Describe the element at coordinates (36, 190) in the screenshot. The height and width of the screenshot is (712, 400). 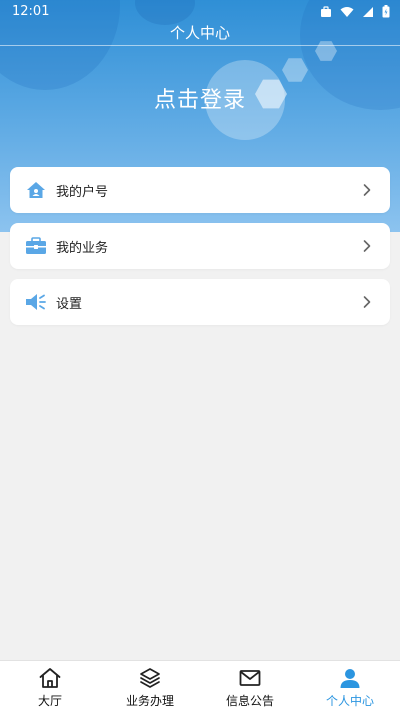
I see `house-icon` at that location.